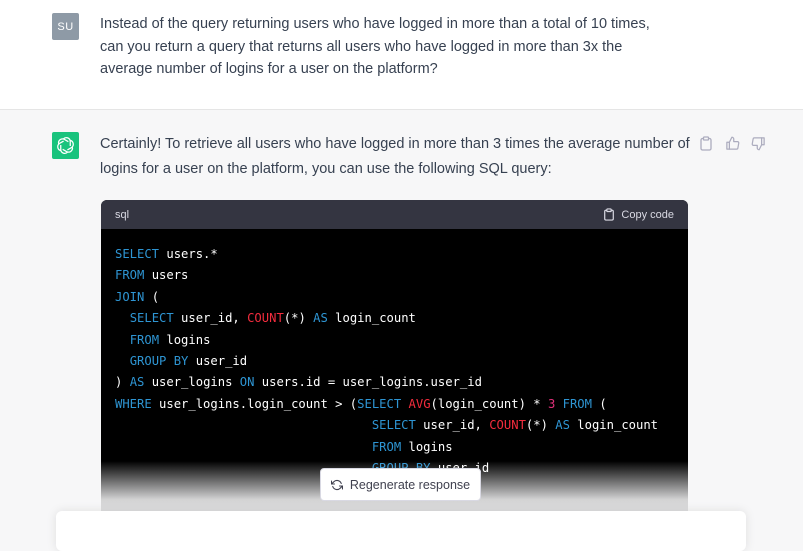 Image resolution: width=803 pixels, height=551 pixels. I want to click on code-line: FROM users, so click(152, 275).